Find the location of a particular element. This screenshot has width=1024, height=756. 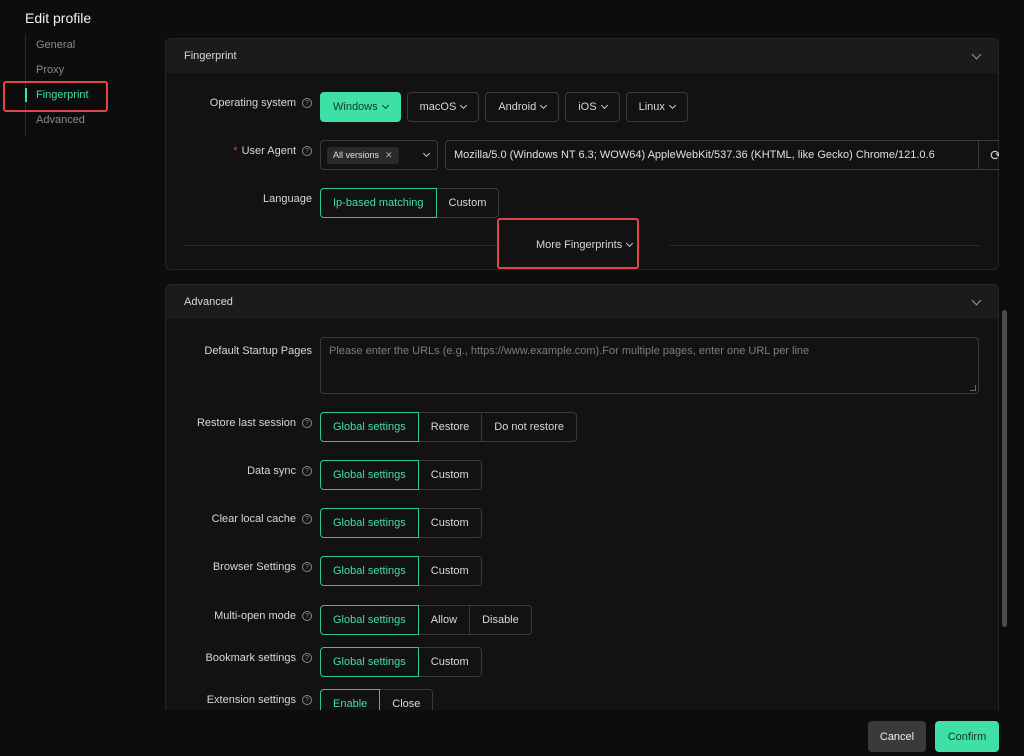

language-option-custom: Custom is located at coordinates (467, 203).